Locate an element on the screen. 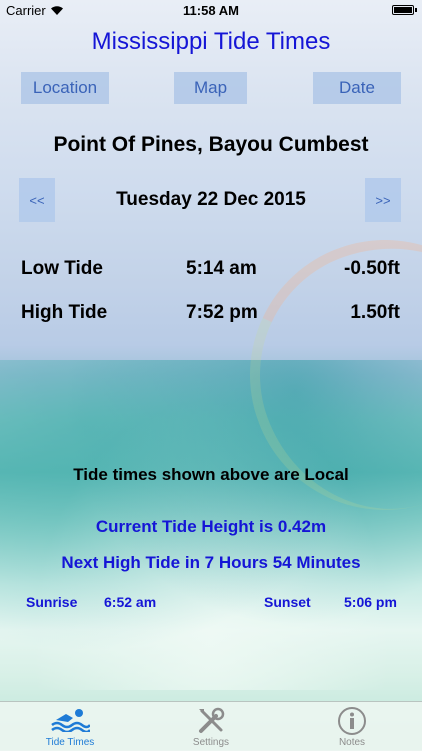 This screenshot has height=751, width=422. tab-label: Settings is located at coordinates (211, 742).